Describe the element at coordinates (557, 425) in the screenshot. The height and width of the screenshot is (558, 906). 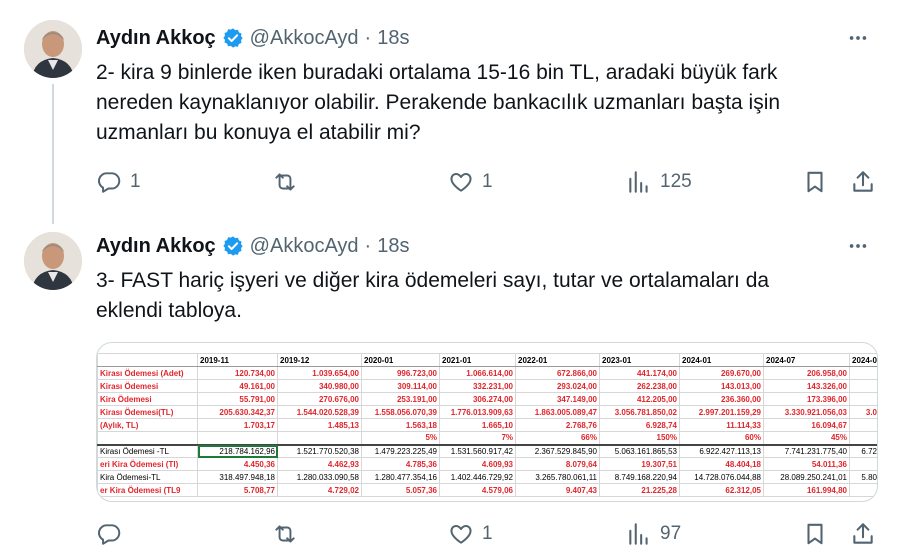
I see `spreadsheet-cell: 2.768,76` at that location.